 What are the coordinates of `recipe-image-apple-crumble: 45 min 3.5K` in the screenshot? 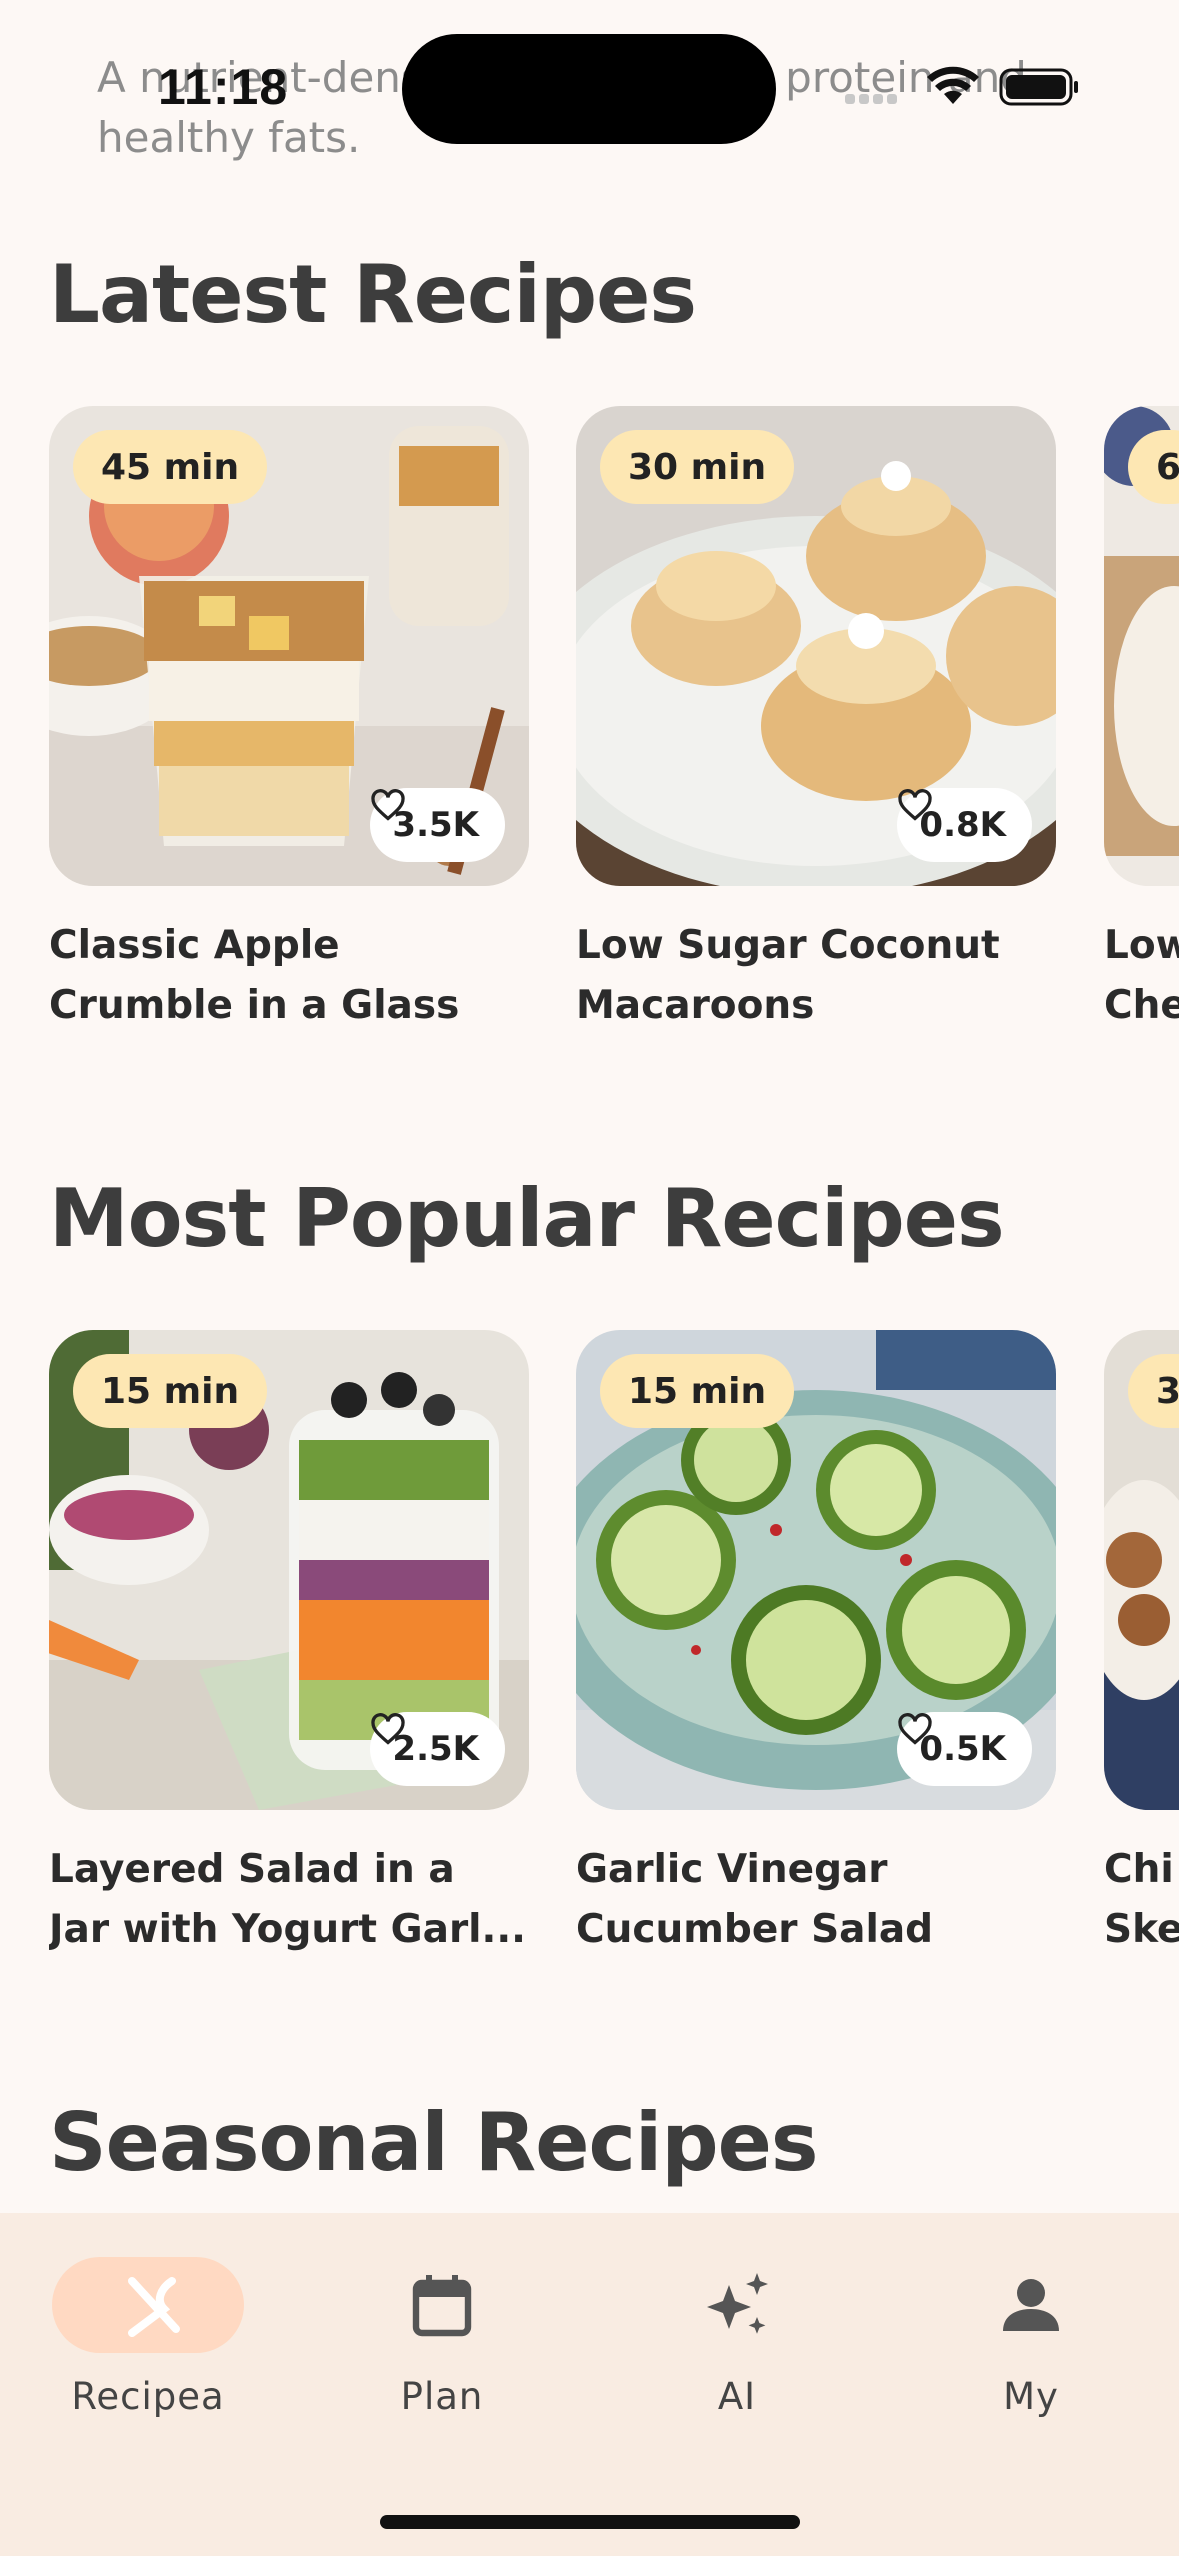 It's located at (289, 646).